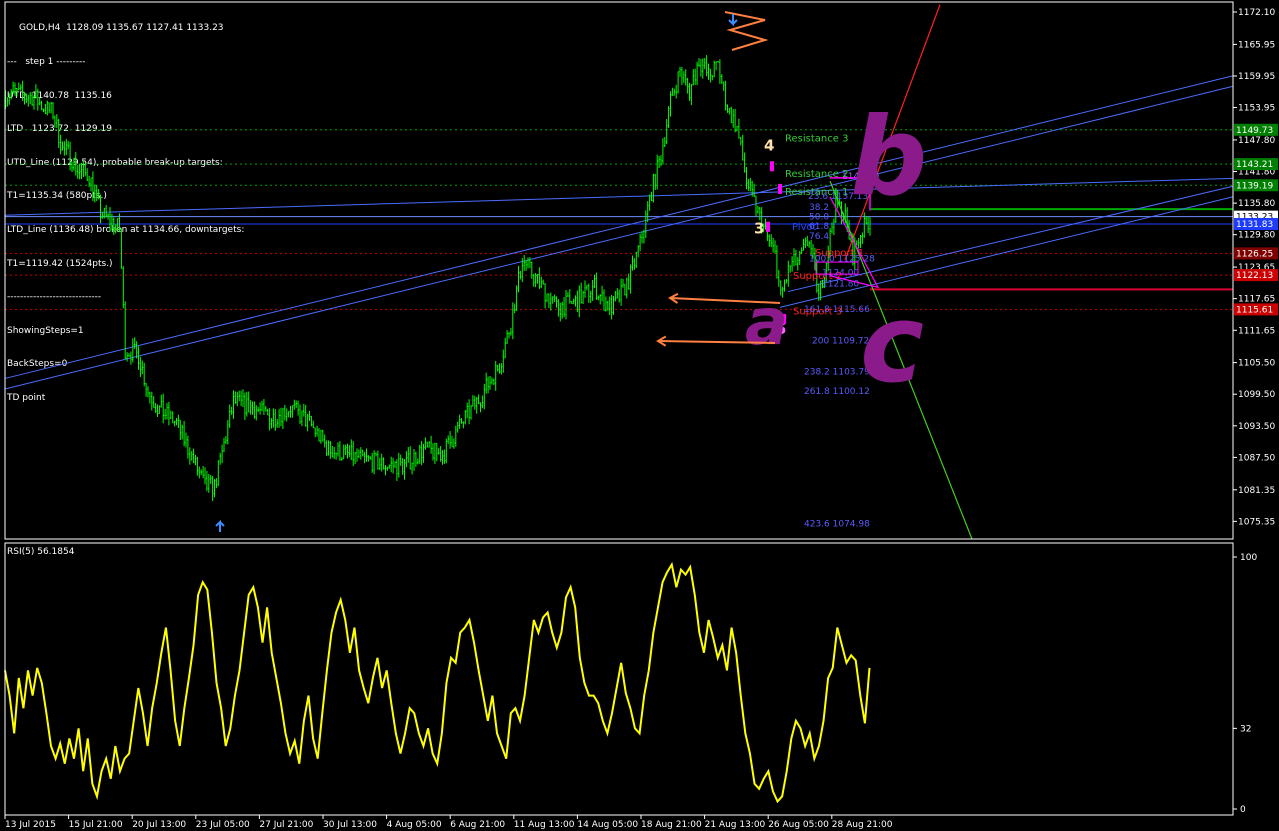 Image resolution: width=1279 pixels, height=831 pixels. What do you see at coordinates (671, 825) in the screenshot?
I see `time-tick-label: 18 Aug 21:00` at bounding box center [671, 825].